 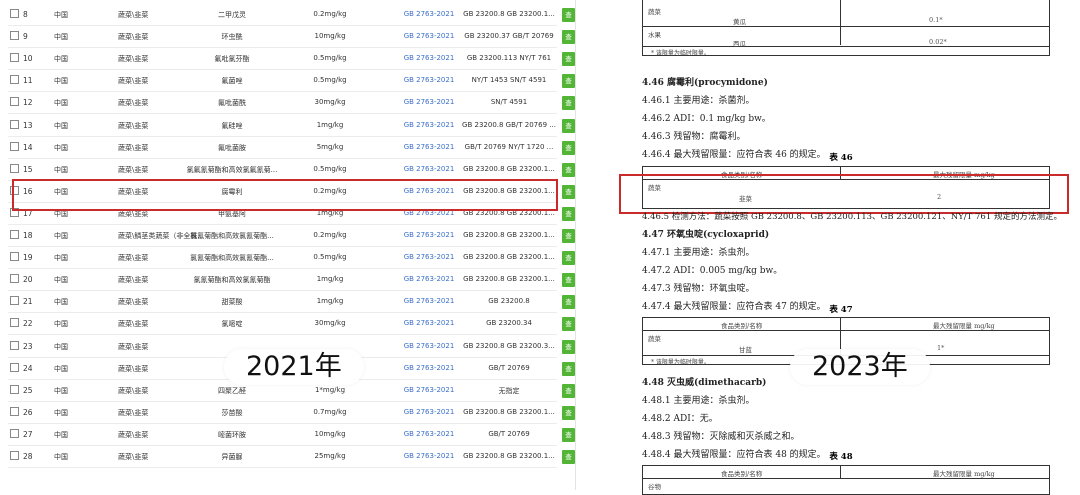 What do you see at coordinates (712, 271) in the screenshot?
I see `doc-line: 4.47.2 ADI：0.005 mg/kg bw。` at bounding box center [712, 271].